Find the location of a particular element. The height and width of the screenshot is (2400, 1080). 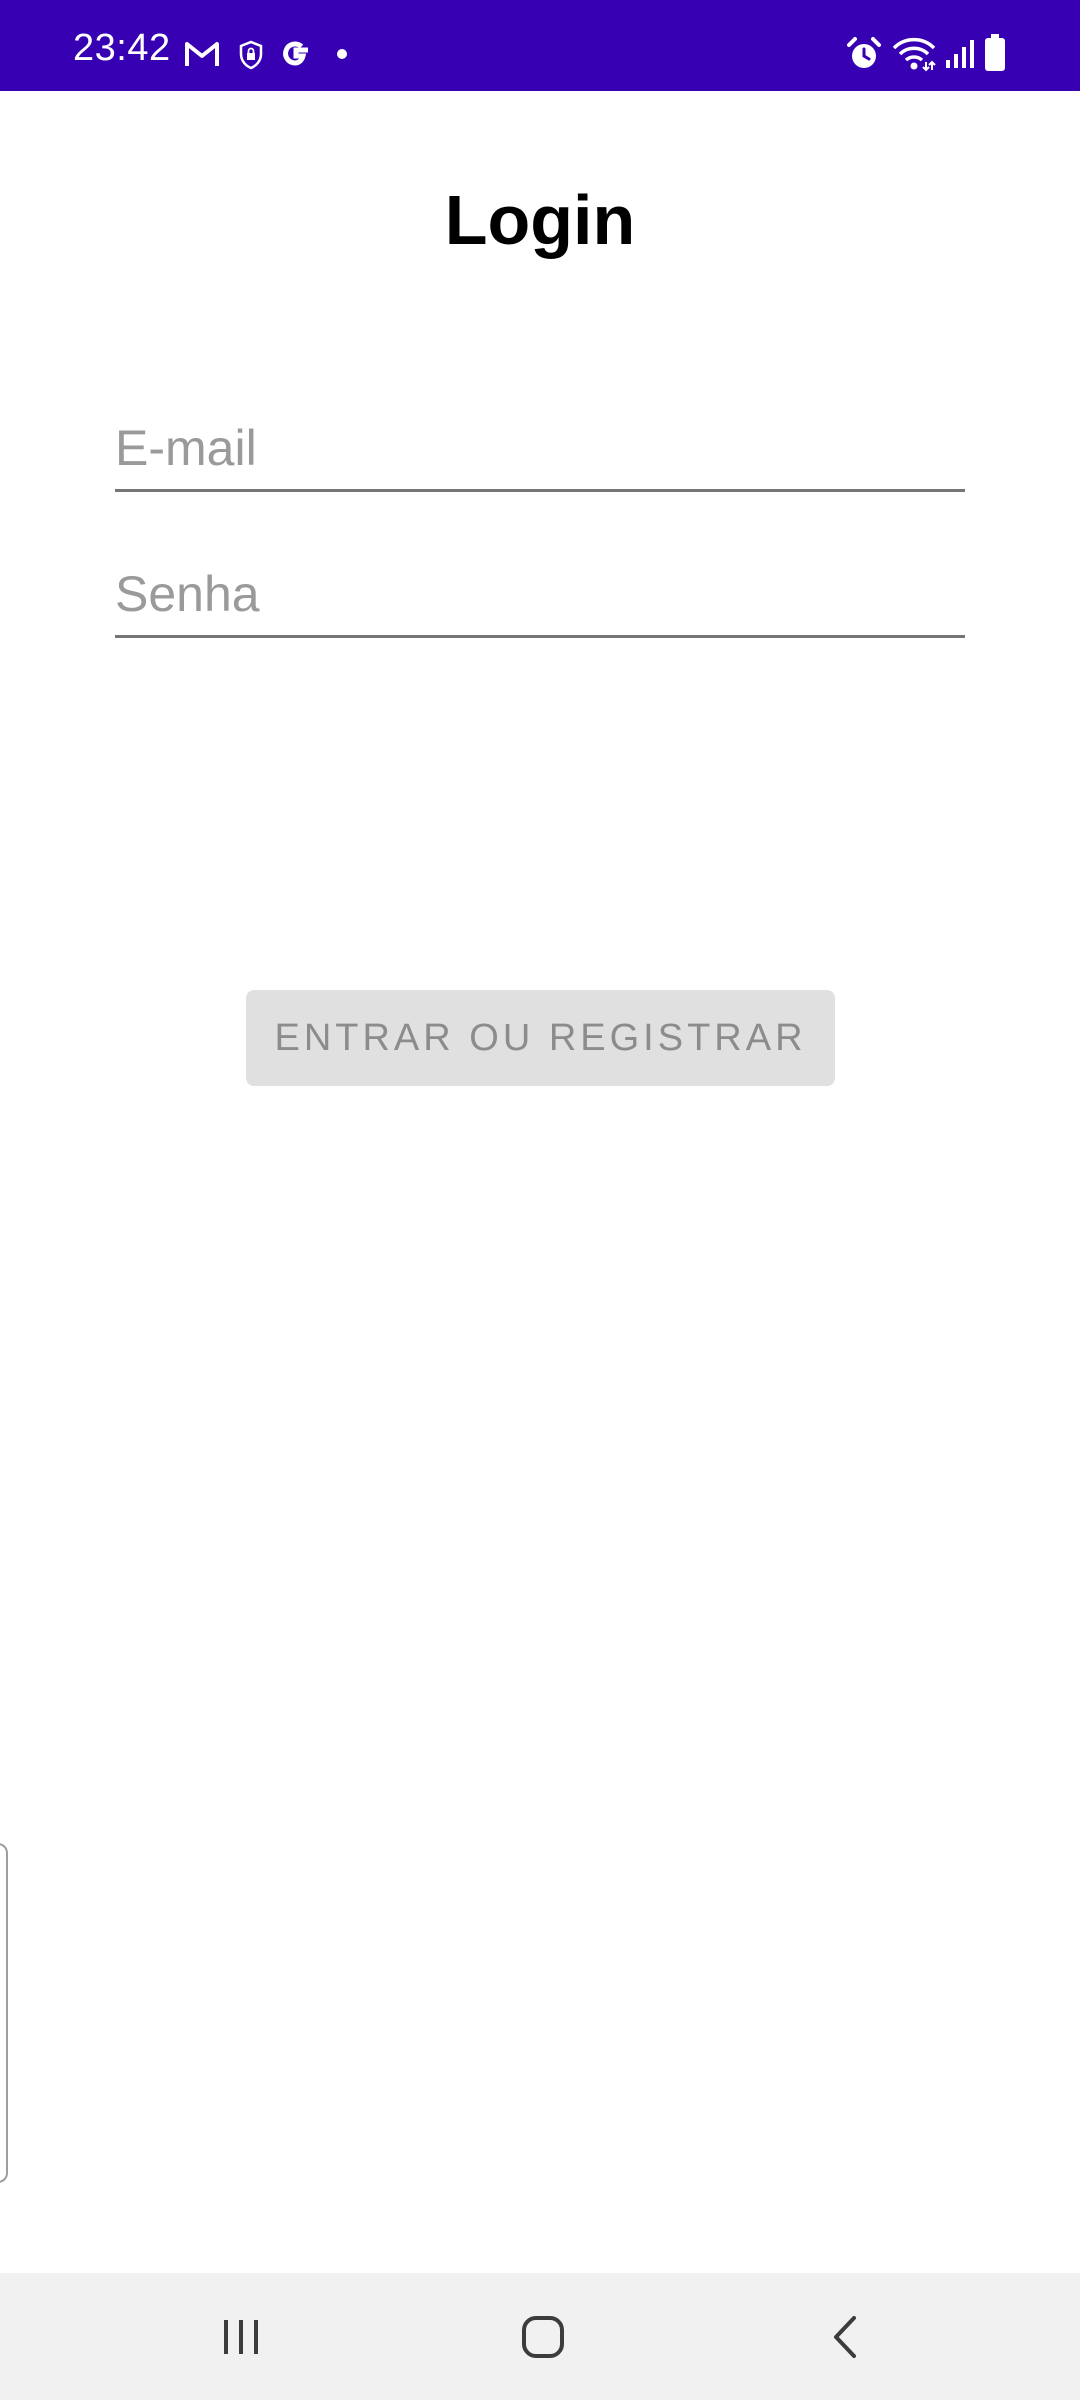

alarm-icon is located at coordinates (864, 52).